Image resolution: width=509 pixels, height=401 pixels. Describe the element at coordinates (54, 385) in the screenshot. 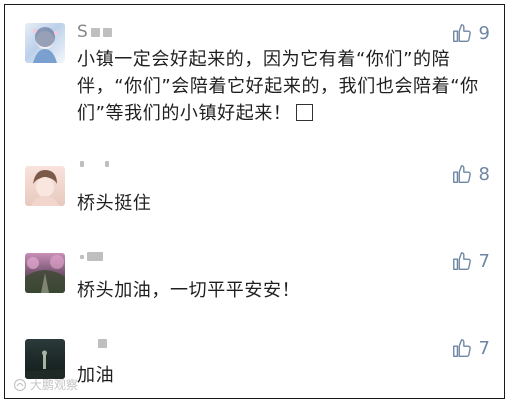

I see `watermark-text: 大鹏观察` at that location.